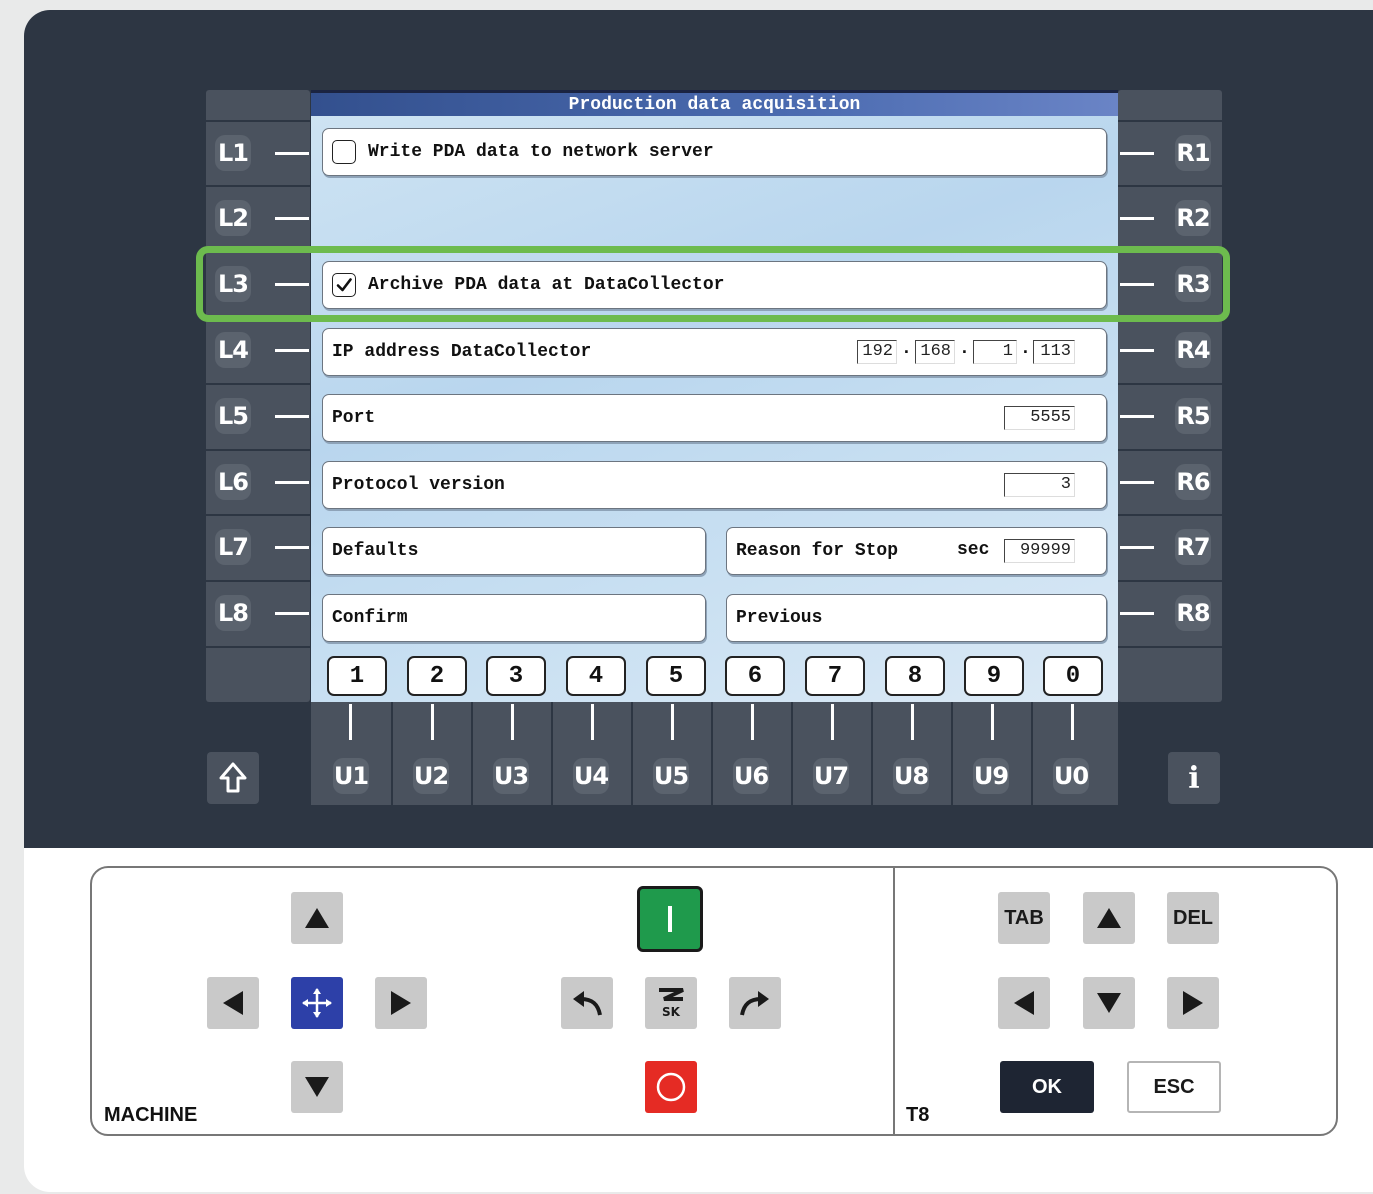  What do you see at coordinates (1039, 418) in the screenshot?
I see `port-field: 5555` at bounding box center [1039, 418].